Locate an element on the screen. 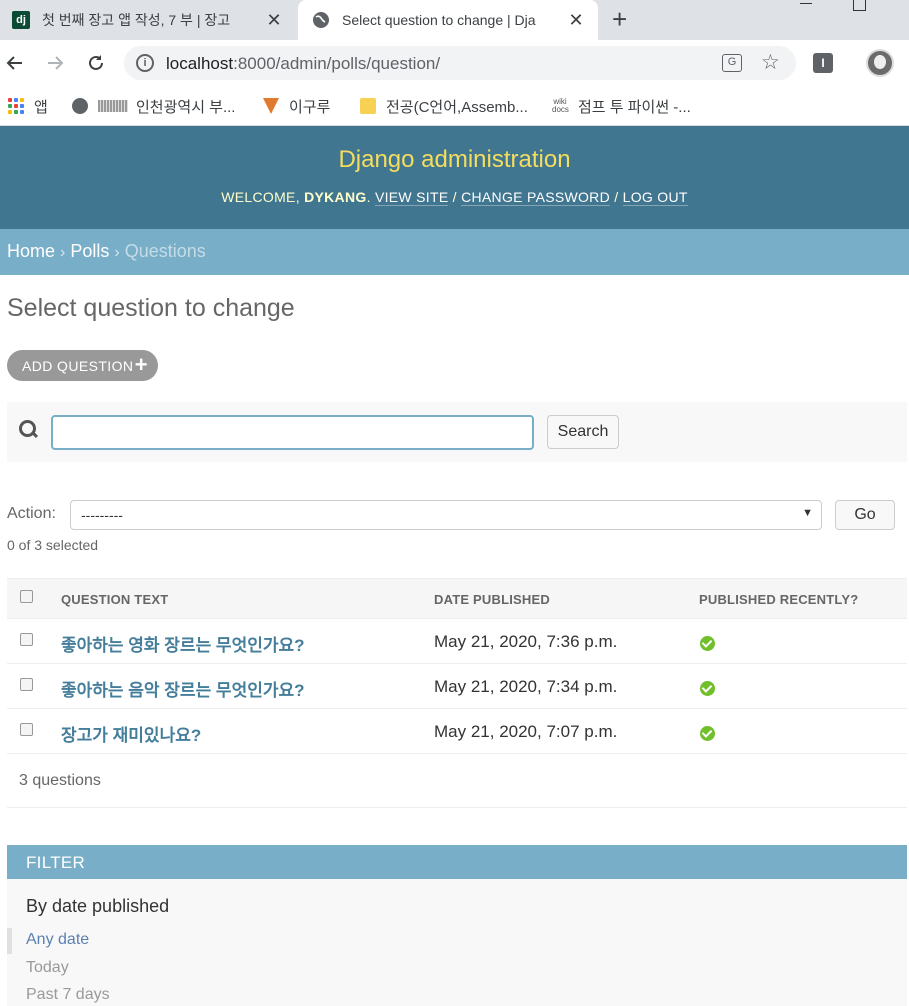 The width and height of the screenshot is (909, 1006). page-title: Select question to change is located at coordinates (151, 308).